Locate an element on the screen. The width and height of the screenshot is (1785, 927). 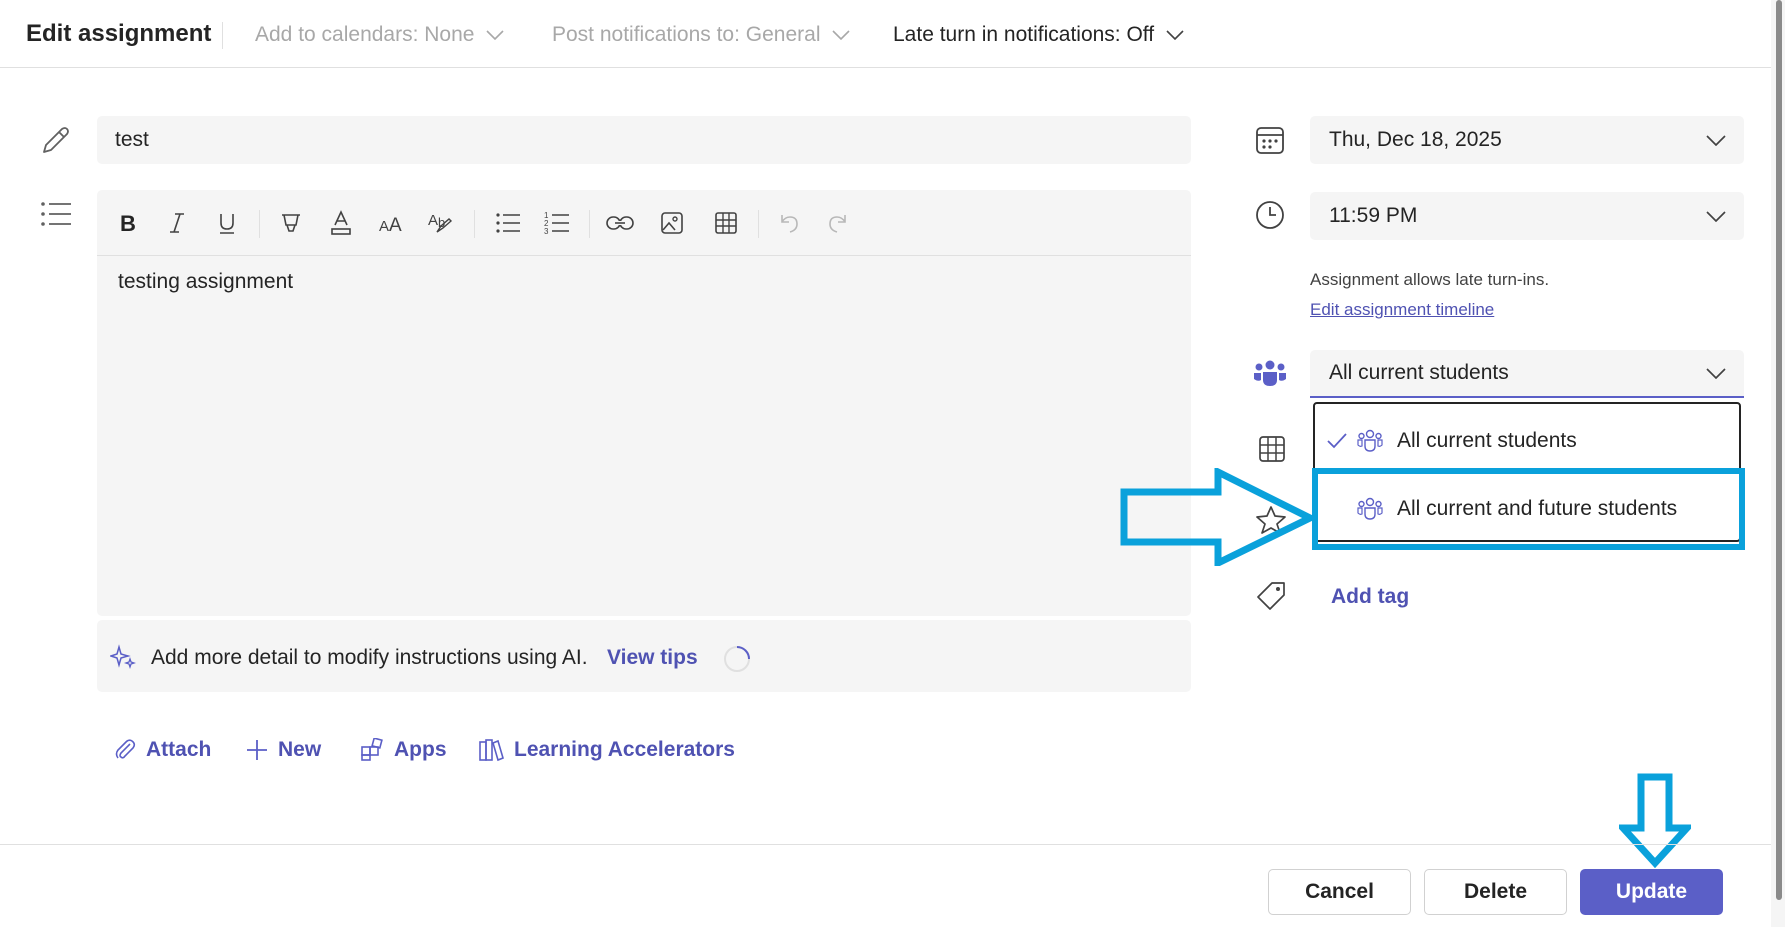
undo-icon is located at coordinates (789, 223).